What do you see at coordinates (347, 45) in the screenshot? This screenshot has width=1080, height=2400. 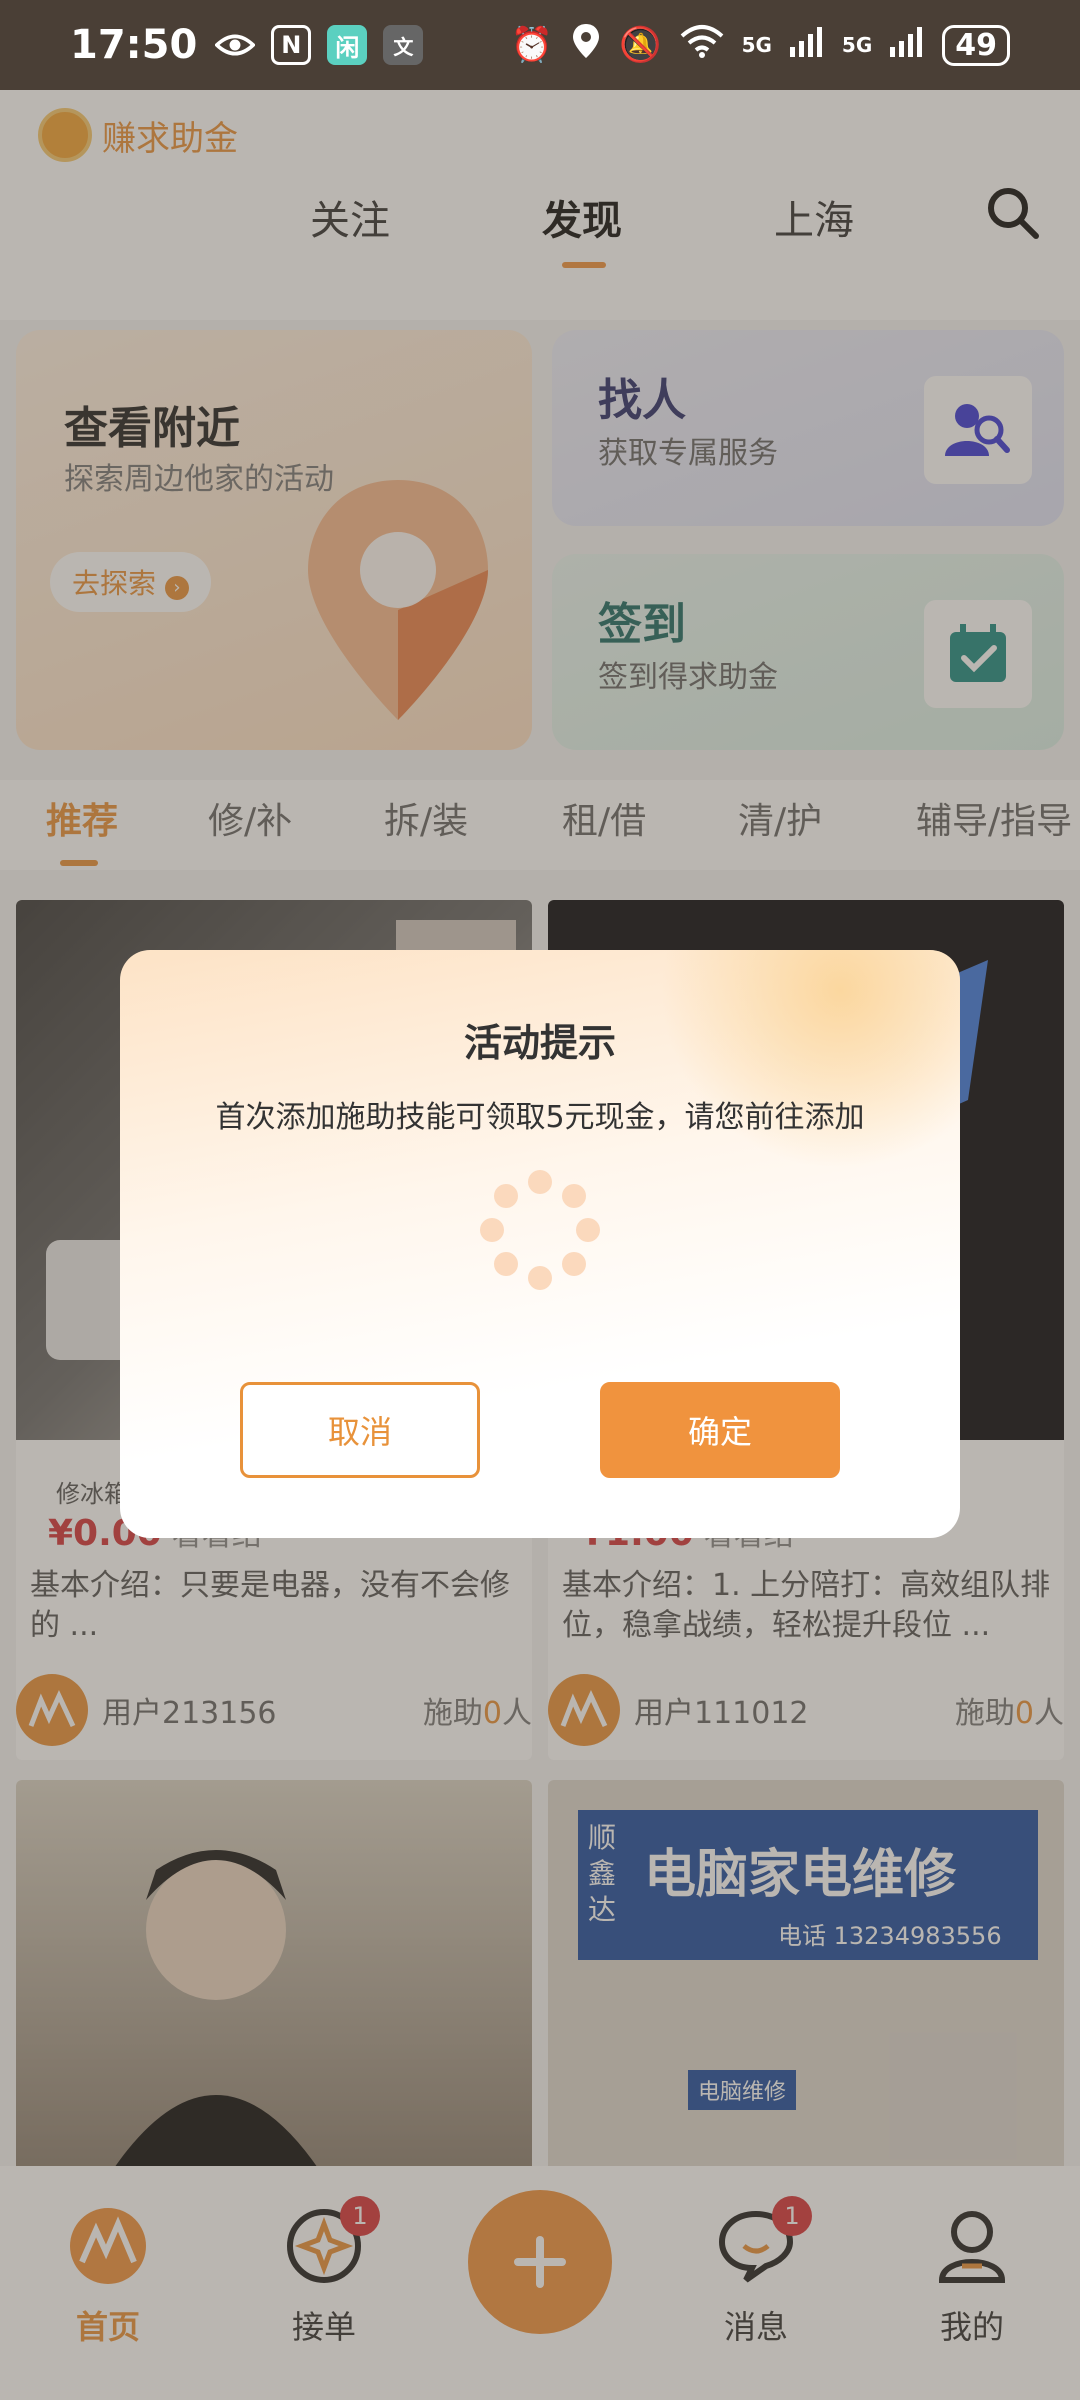 I see `xianyu-app-icon: 闲` at bounding box center [347, 45].